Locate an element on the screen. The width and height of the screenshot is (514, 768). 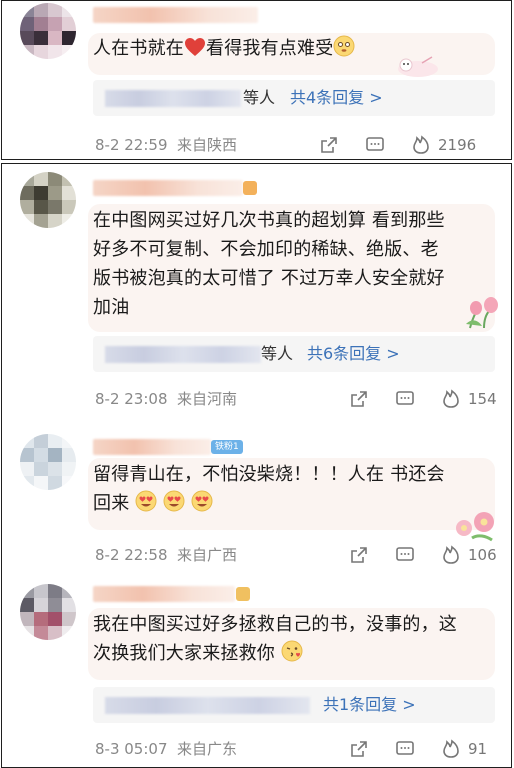
view-replies-link: 共4条回复 > is located at coordinates (336, 98).